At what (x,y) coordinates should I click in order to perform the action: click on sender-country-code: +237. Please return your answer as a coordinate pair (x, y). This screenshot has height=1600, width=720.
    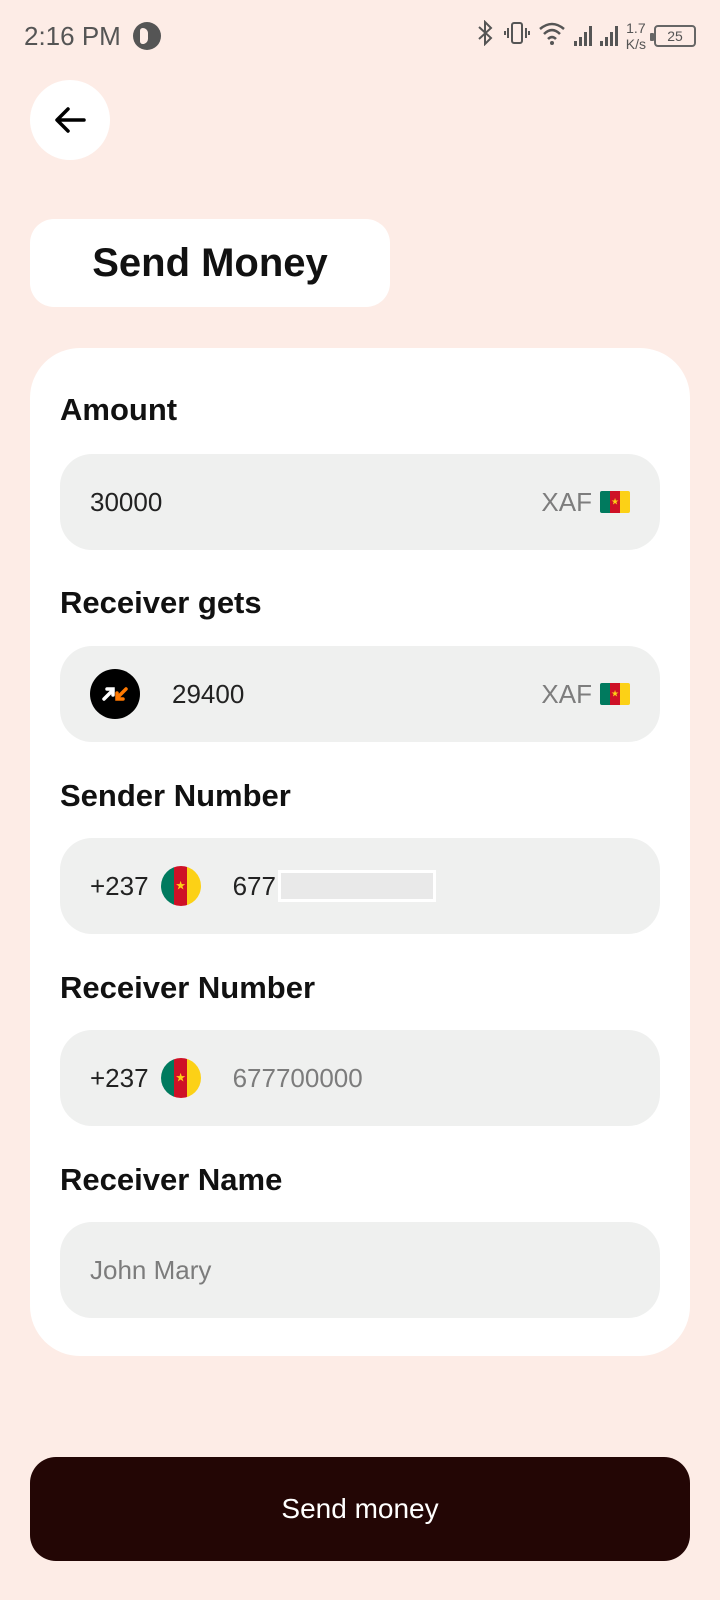
    Looking at the image, I should click on (119, 885).